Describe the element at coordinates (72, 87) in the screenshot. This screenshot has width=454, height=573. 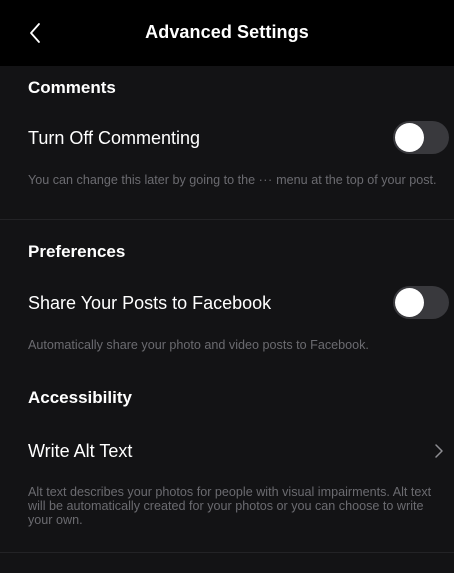
I see `section-header-comments: Comments` at that location.